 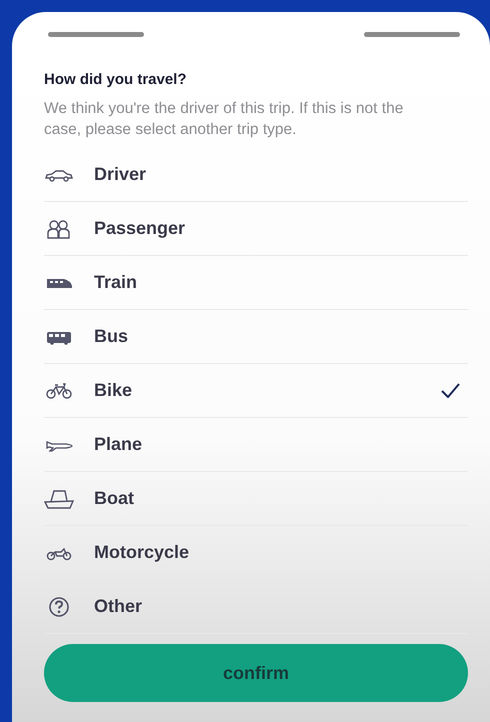 What do you see at coordinates (256, 607) in the screenshot?
I see `trip-type-option: Other` at bounding box center [256, 607].